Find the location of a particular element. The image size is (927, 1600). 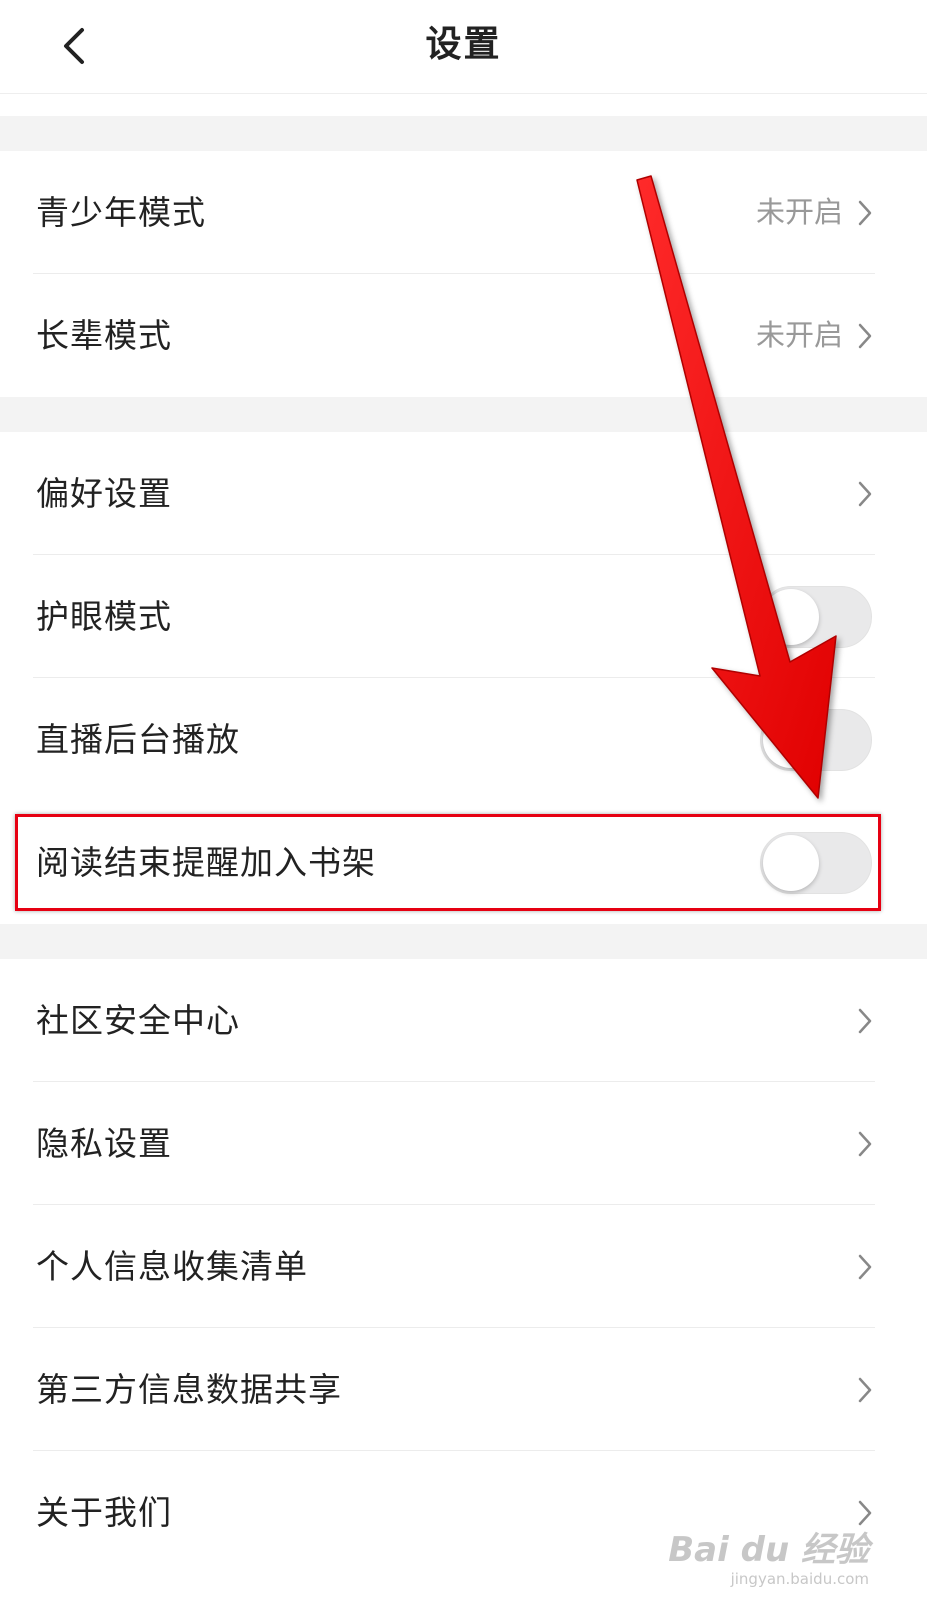

settings-row-personal-info-list: 个人信息收集清单 is located at coordinates (463, 1266).